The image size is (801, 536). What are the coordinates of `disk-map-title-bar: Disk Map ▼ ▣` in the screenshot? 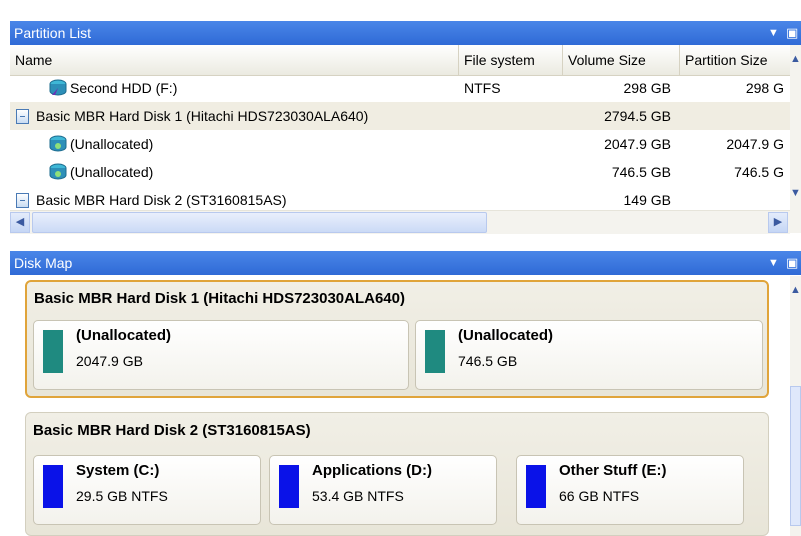 It's located at (405, 263).